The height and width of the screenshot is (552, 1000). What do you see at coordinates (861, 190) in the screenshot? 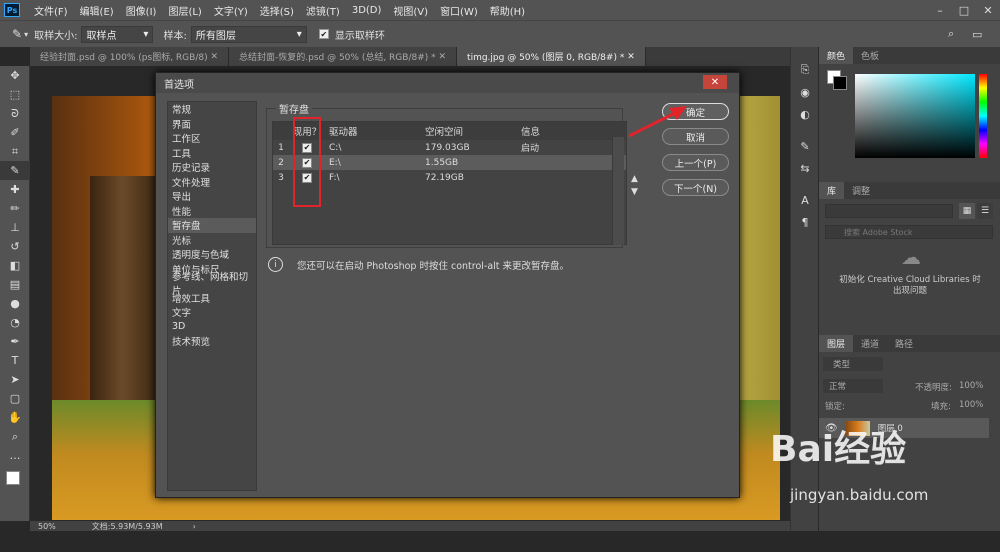
I see `tab-adjustments: 调整` at bounding box center [861, 190].